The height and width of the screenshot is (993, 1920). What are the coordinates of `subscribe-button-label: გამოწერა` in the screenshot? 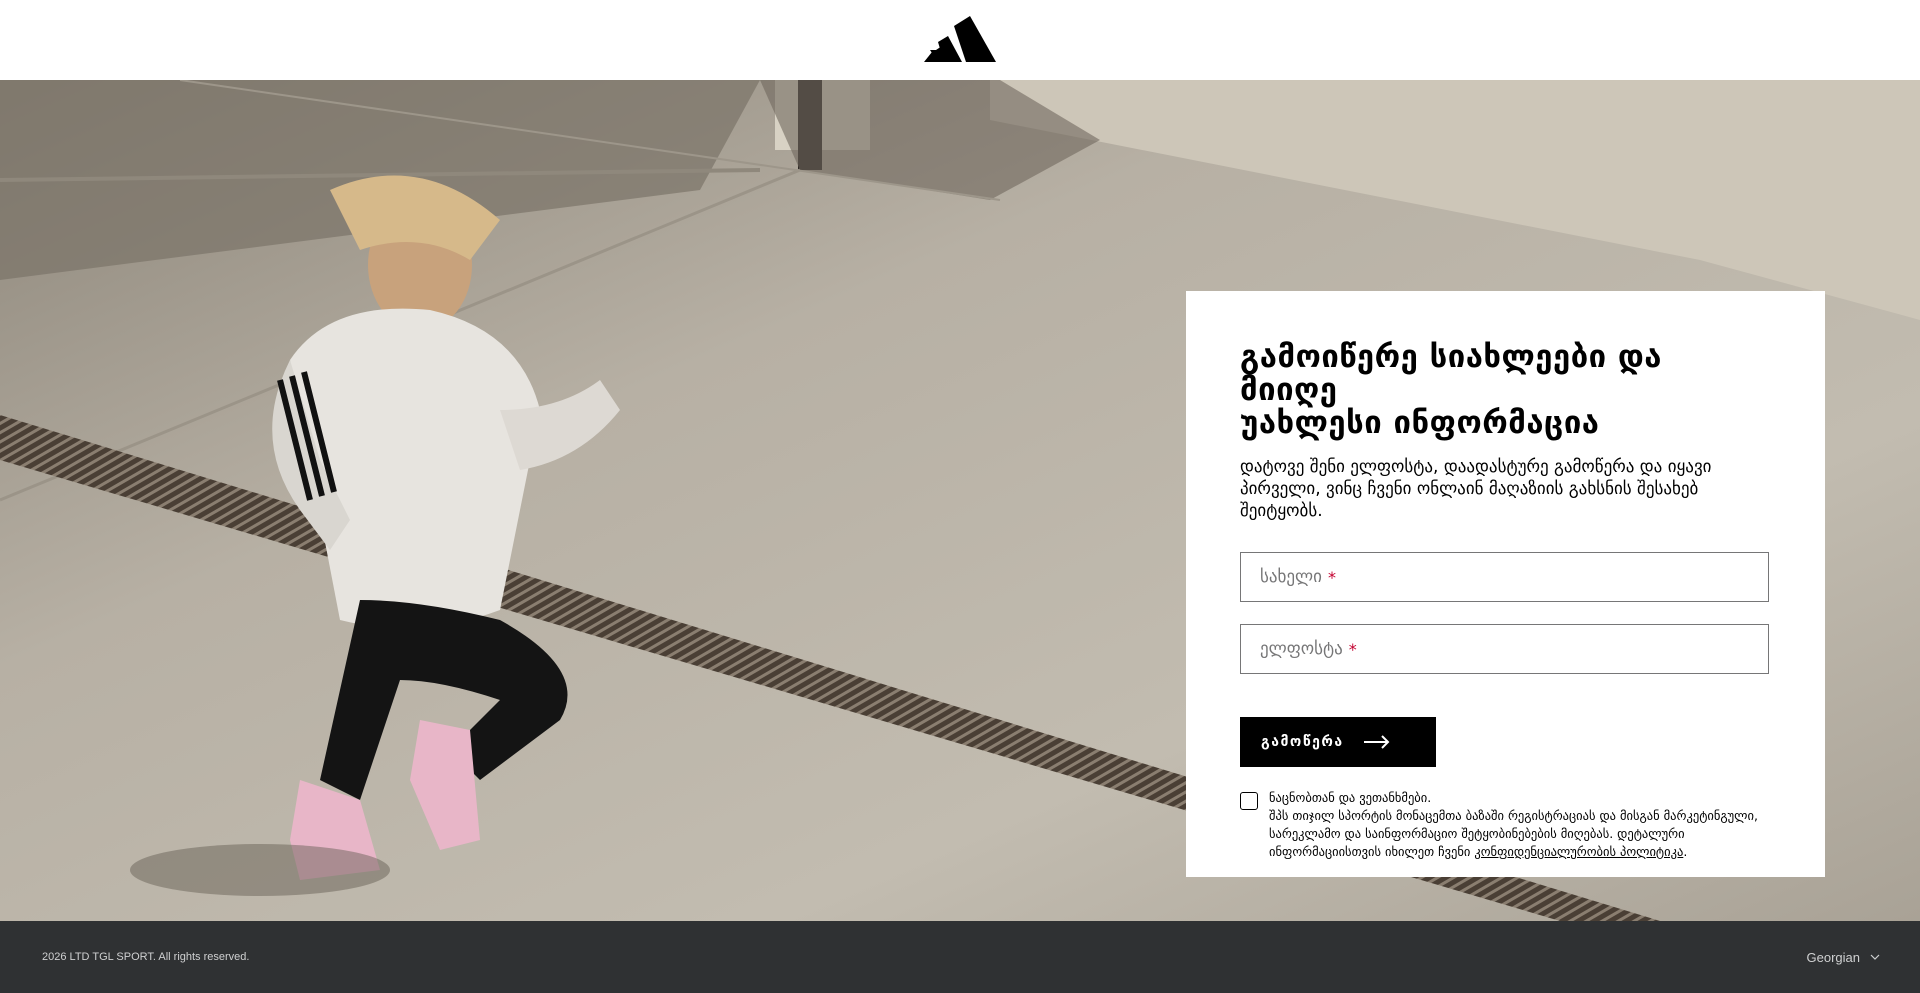 It's located at (1302, 742).